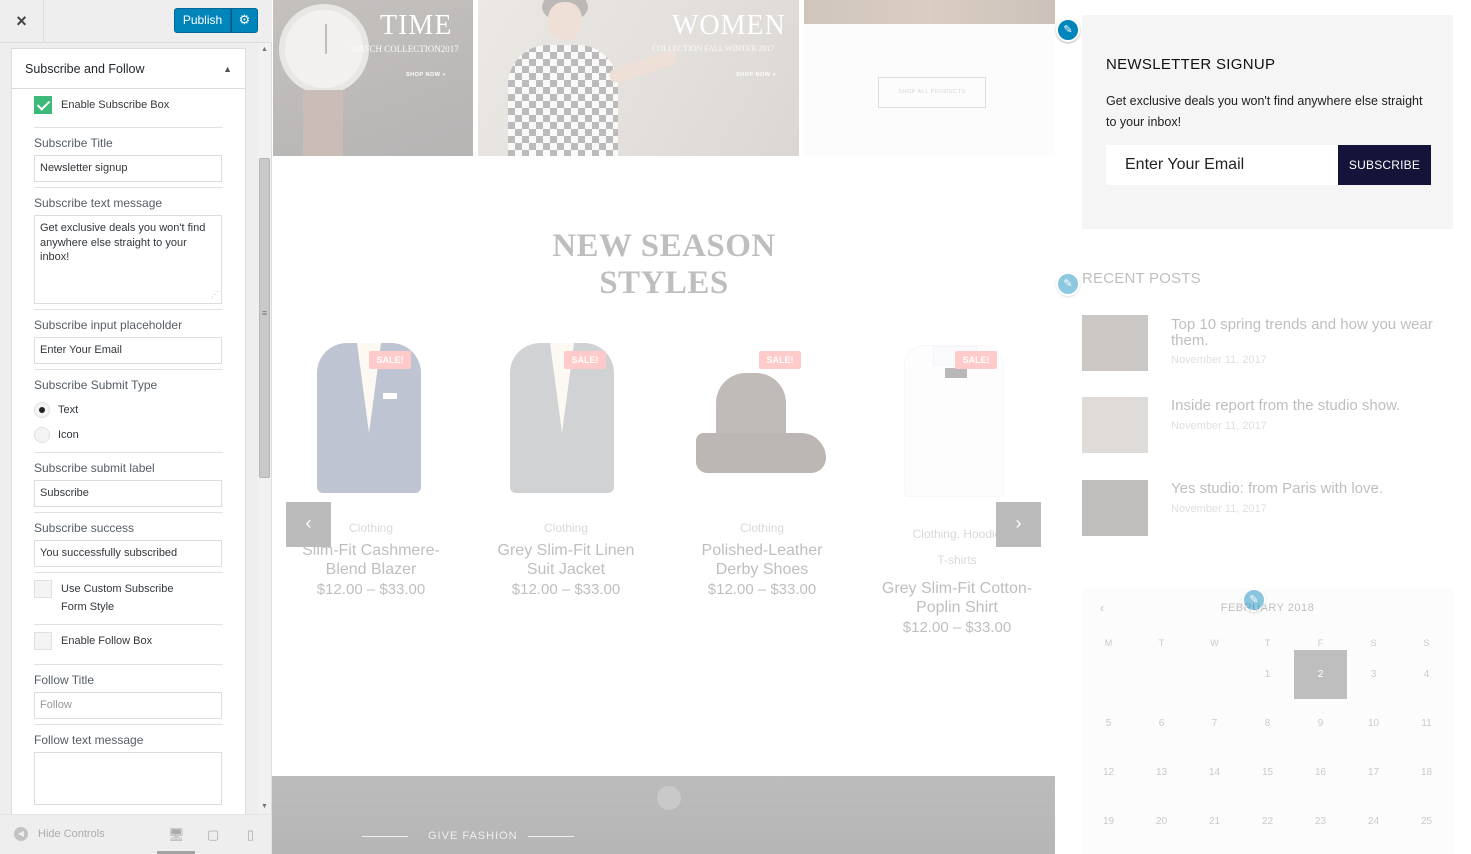 The width and height of the screenshot is (1471, 854). Describe the element at coordinates (1214, 723) in the screenshot. I see `calendar-day: 7` at that location.